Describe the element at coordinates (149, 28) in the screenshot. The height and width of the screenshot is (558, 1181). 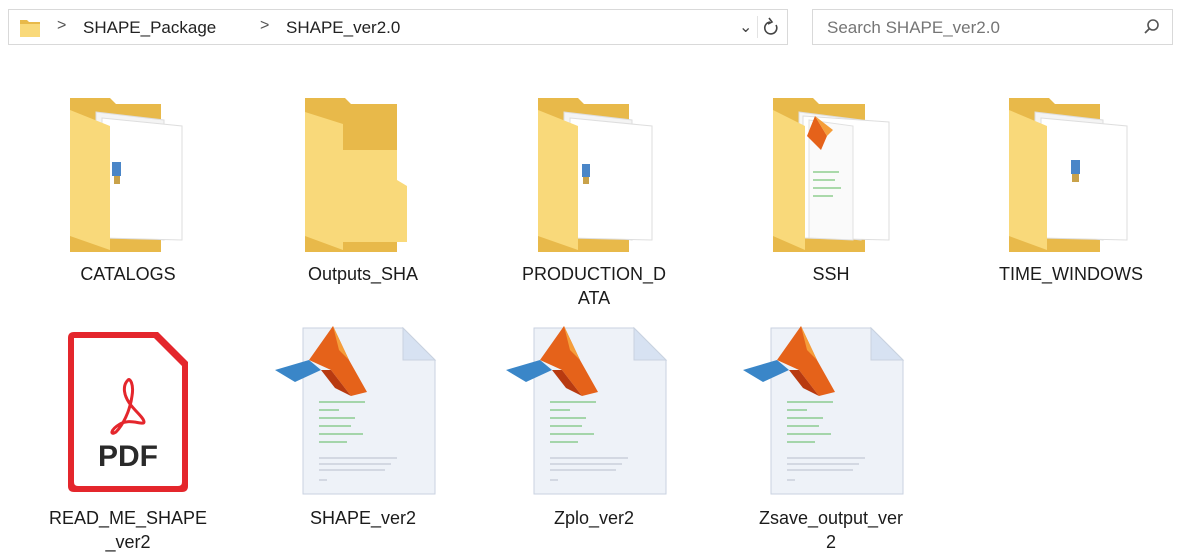
I see `breadcrumb-item-shape-package: SHAPE_Package` at that location.